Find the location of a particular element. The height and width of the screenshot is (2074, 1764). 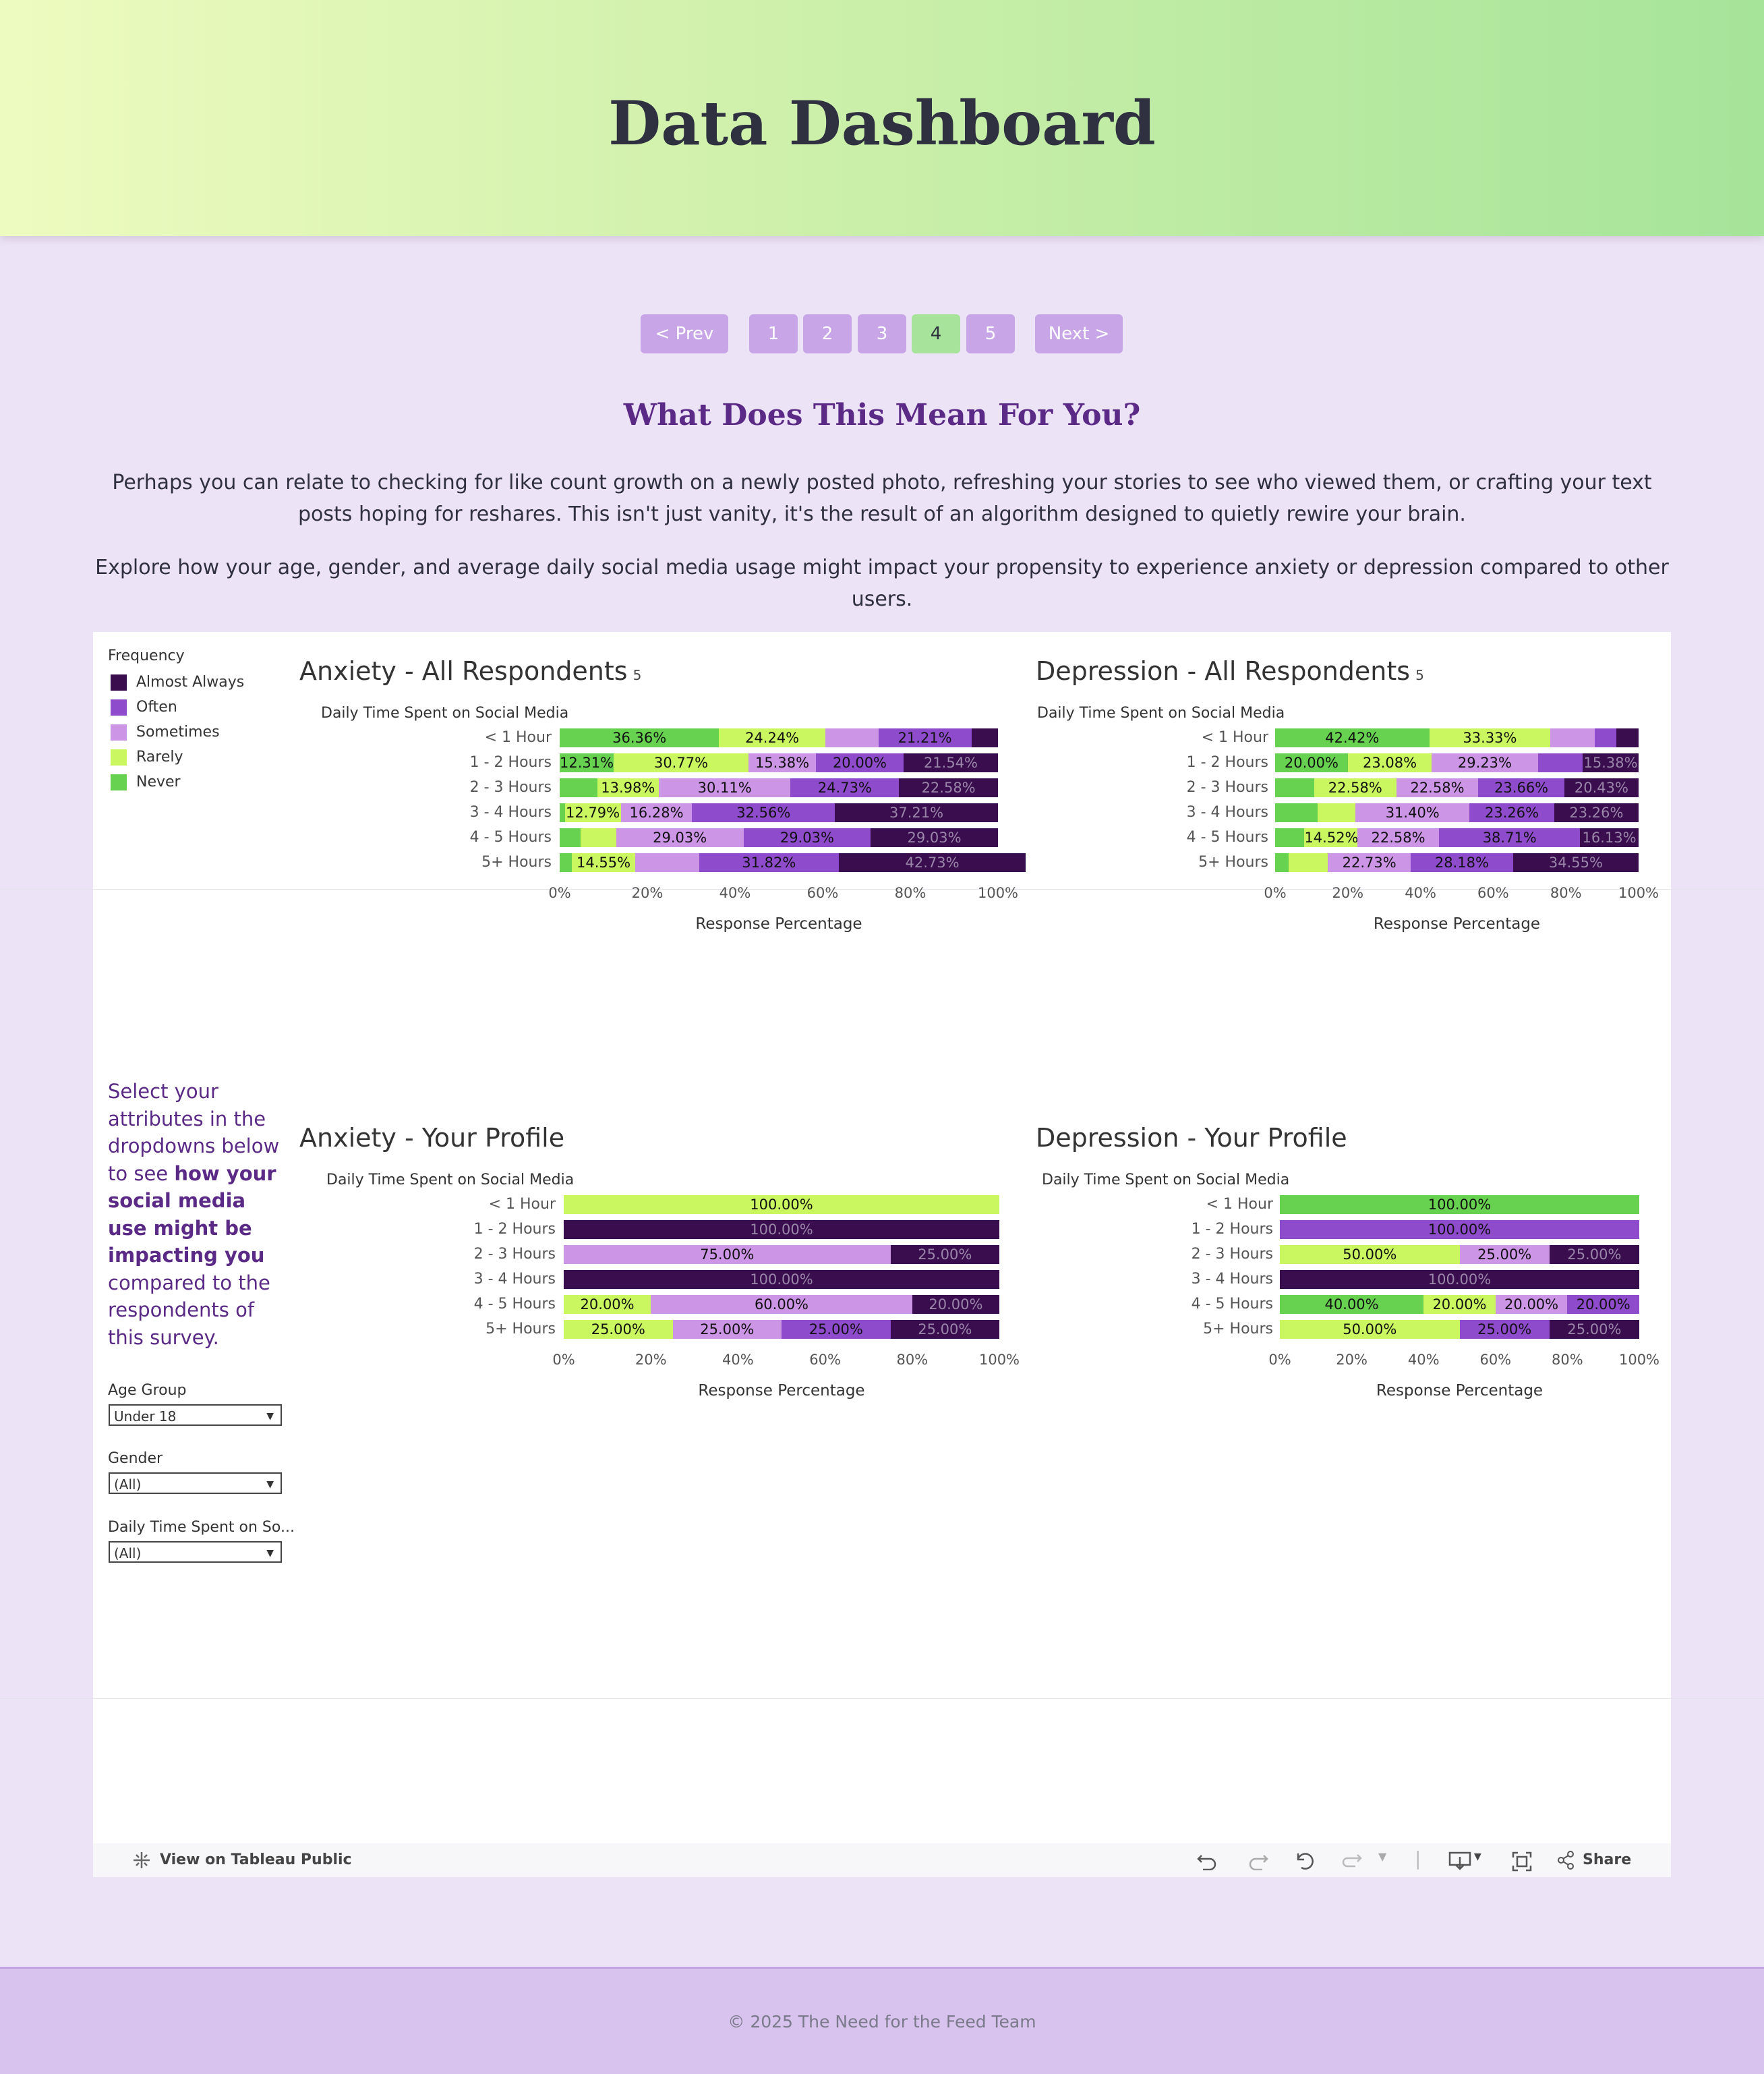

bar-segment: 75.00% is located at coordinates (727, 1254).